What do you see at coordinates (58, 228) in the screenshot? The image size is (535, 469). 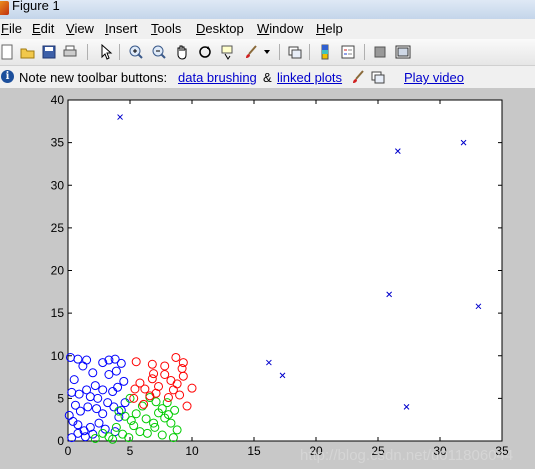 I see `y-tick-label: 25` at bounding box center [58, 228].